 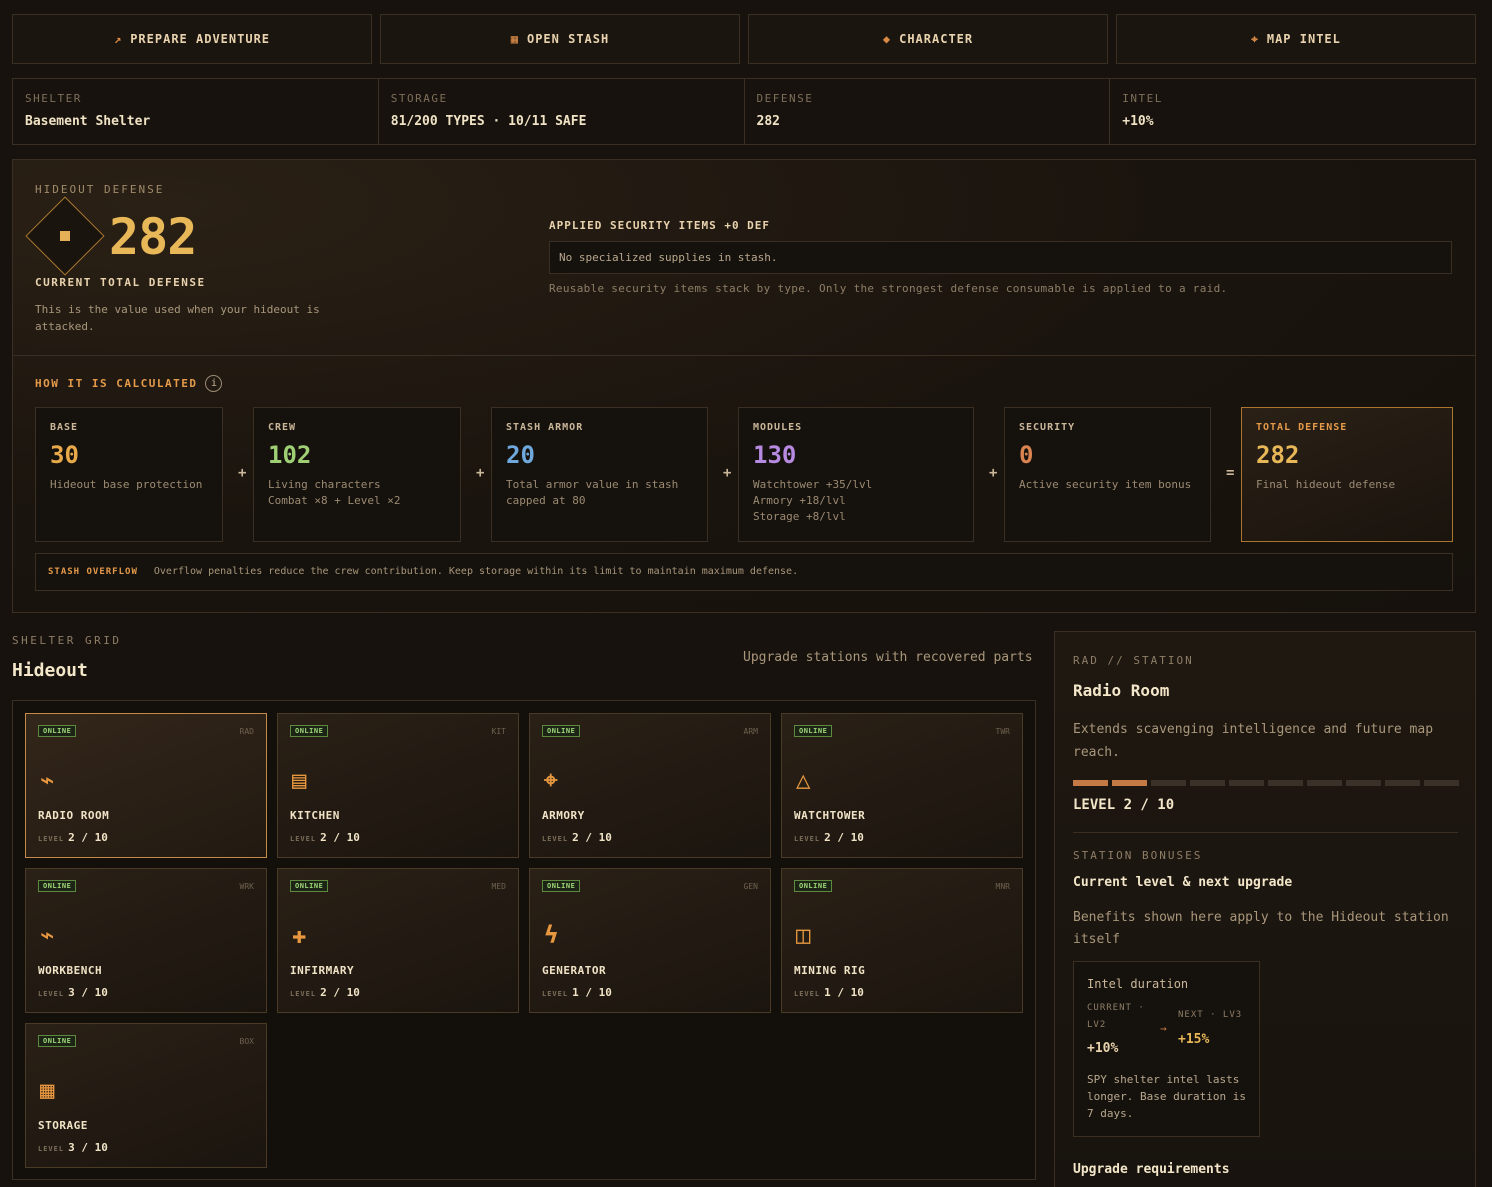 What do you see at coordinates (560, 39) in the screenshot?
I see `nav-open-stash: ▦ OPEN STASH` at bounding box center [560, 39].